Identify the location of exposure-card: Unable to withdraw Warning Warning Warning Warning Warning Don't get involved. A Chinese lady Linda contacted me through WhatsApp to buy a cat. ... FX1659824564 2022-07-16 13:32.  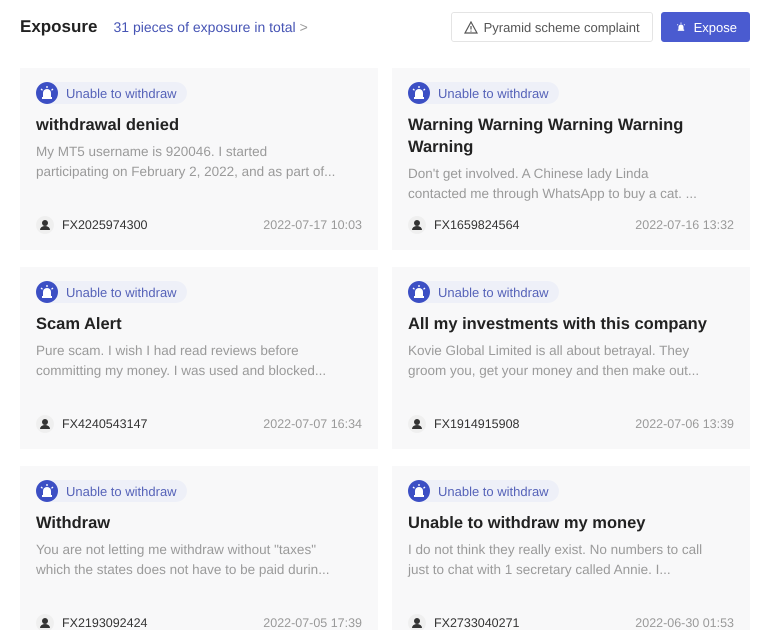
(571, 159).